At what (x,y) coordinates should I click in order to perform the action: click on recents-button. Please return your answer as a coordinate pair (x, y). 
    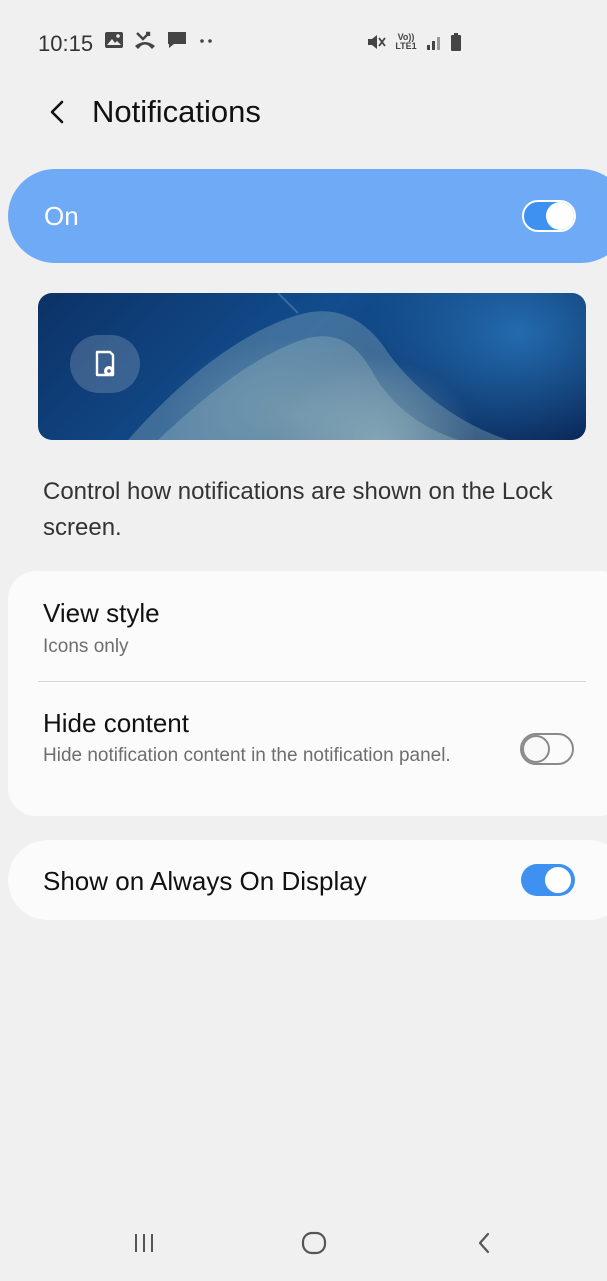
    Looking at the image, I should click on (144, 1245).